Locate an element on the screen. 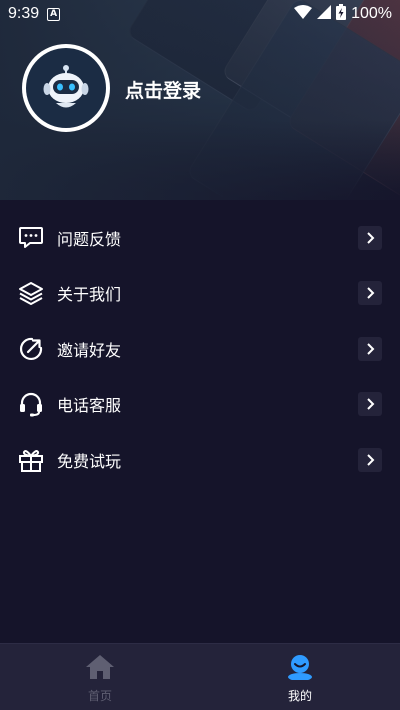 The image size is (400, 710). gift-icon is located at coordinates (31, 460).